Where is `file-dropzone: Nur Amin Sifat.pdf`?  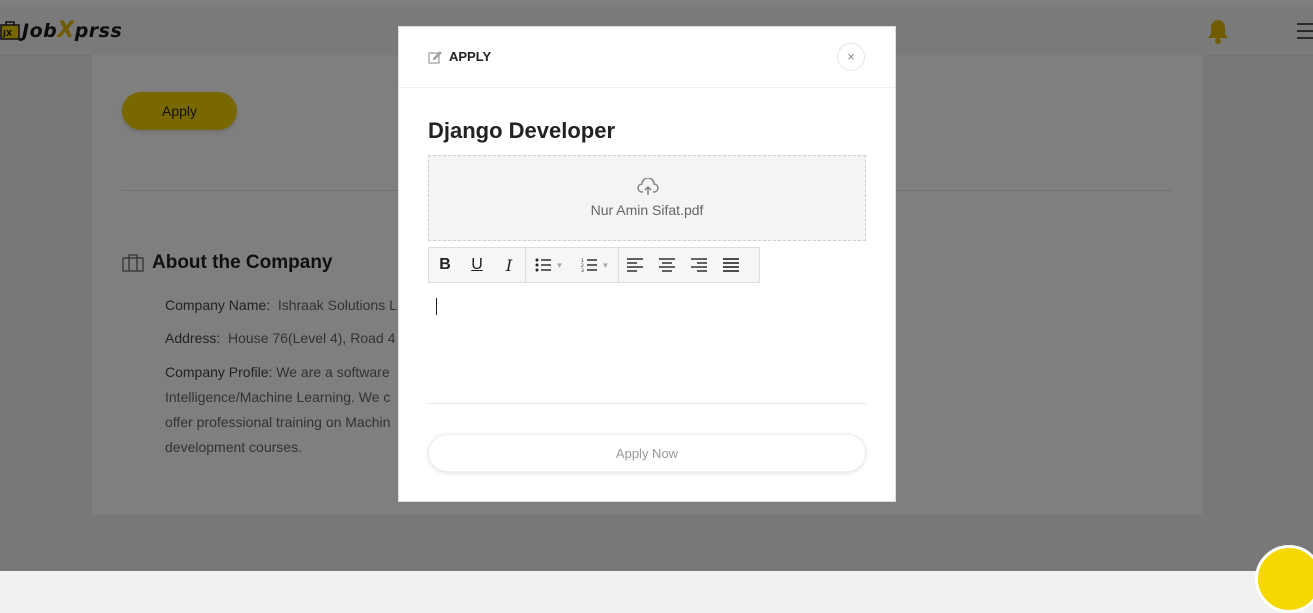
file-dropzone: Nur Amin Sifat.pdf is located at coordinates (647, 198).